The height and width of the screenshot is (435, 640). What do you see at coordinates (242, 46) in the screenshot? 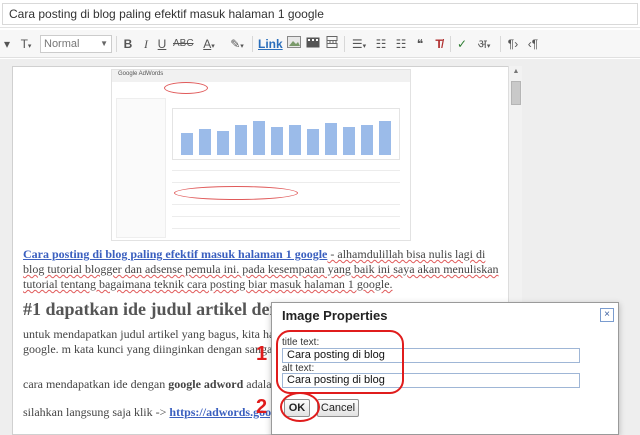
I see `highlight-caret-icon: ▾` at bounding box center [242, 46].